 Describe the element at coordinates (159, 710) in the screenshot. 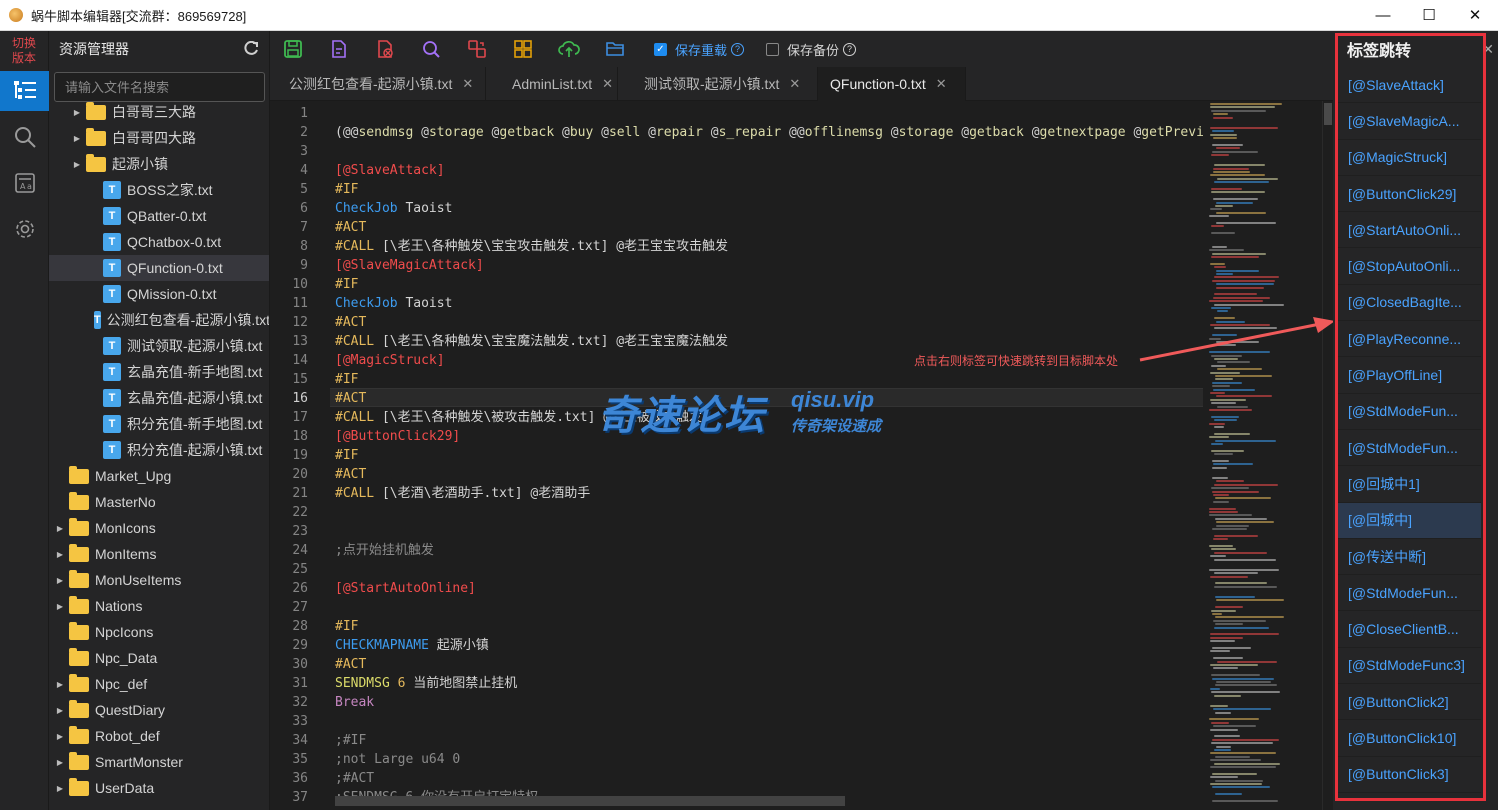

I see `folder-item: ▶ QuestDiary` at that location.